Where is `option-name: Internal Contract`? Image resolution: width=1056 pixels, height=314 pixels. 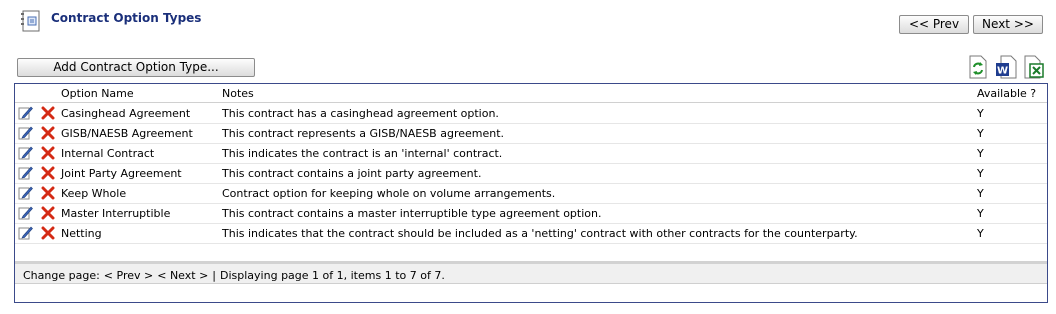
option-name: Internal Contract is located at coordinates (108, 153).